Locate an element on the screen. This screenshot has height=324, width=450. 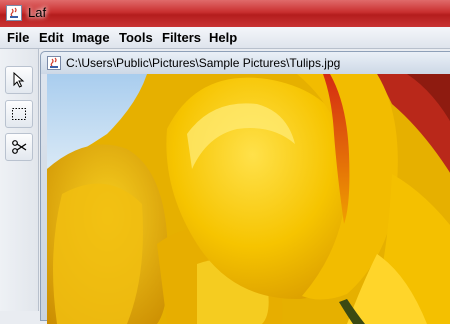
window-title-bar: Laf is located at coordinates (225, 13).